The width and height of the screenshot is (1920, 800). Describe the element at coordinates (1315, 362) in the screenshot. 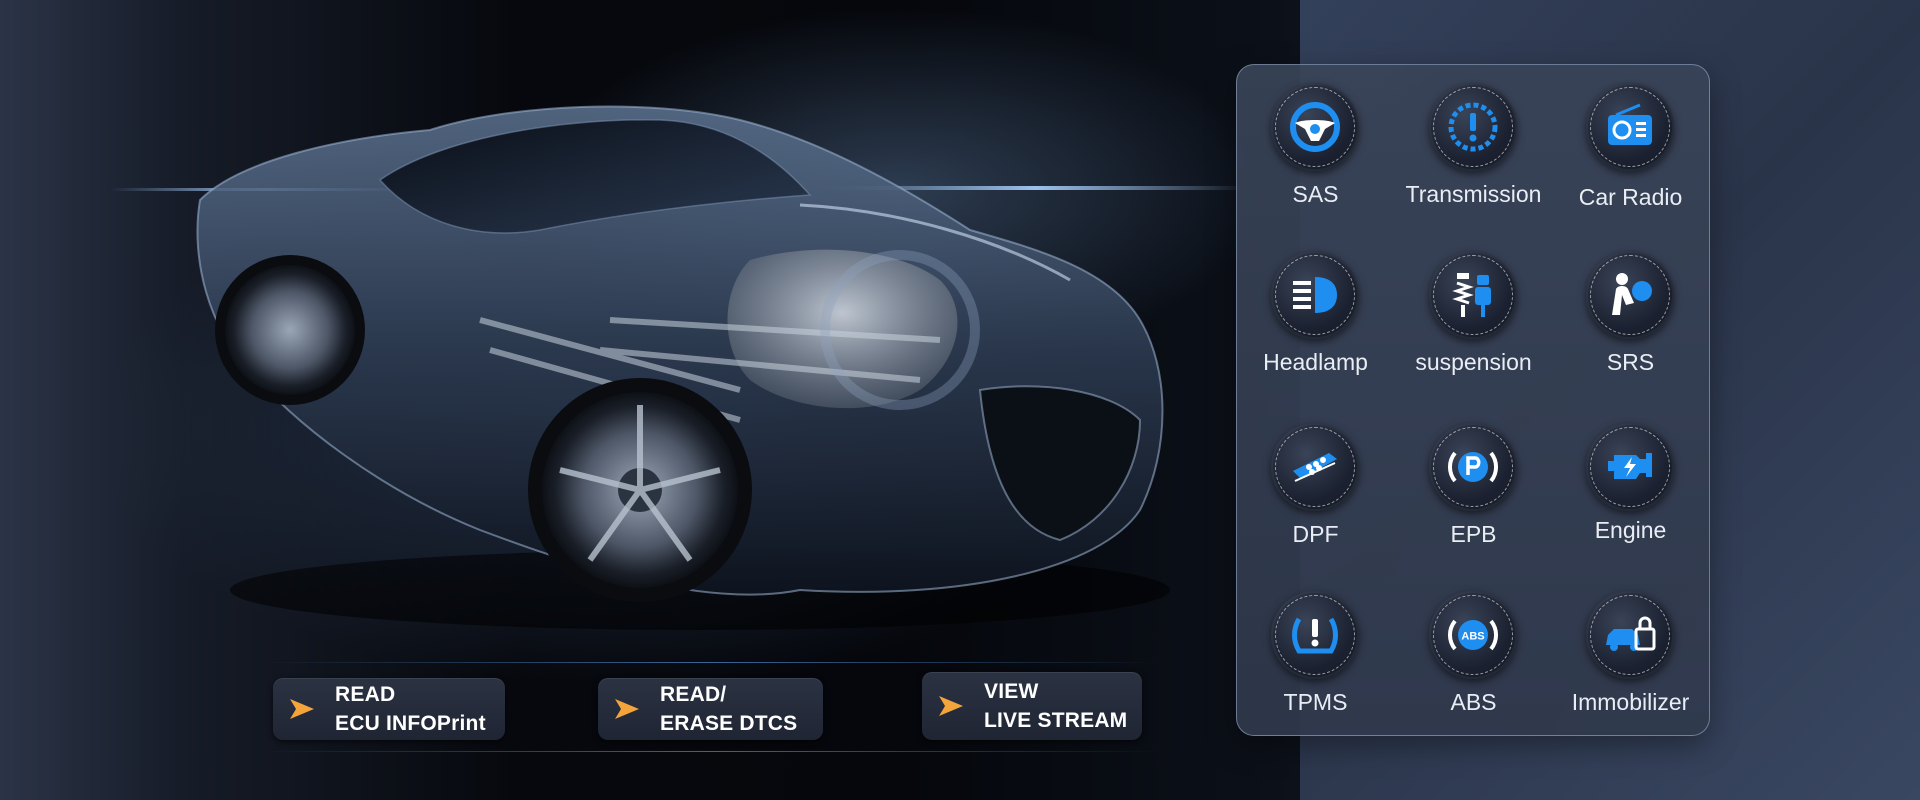

I see `function-label: Headlamp` at that location.